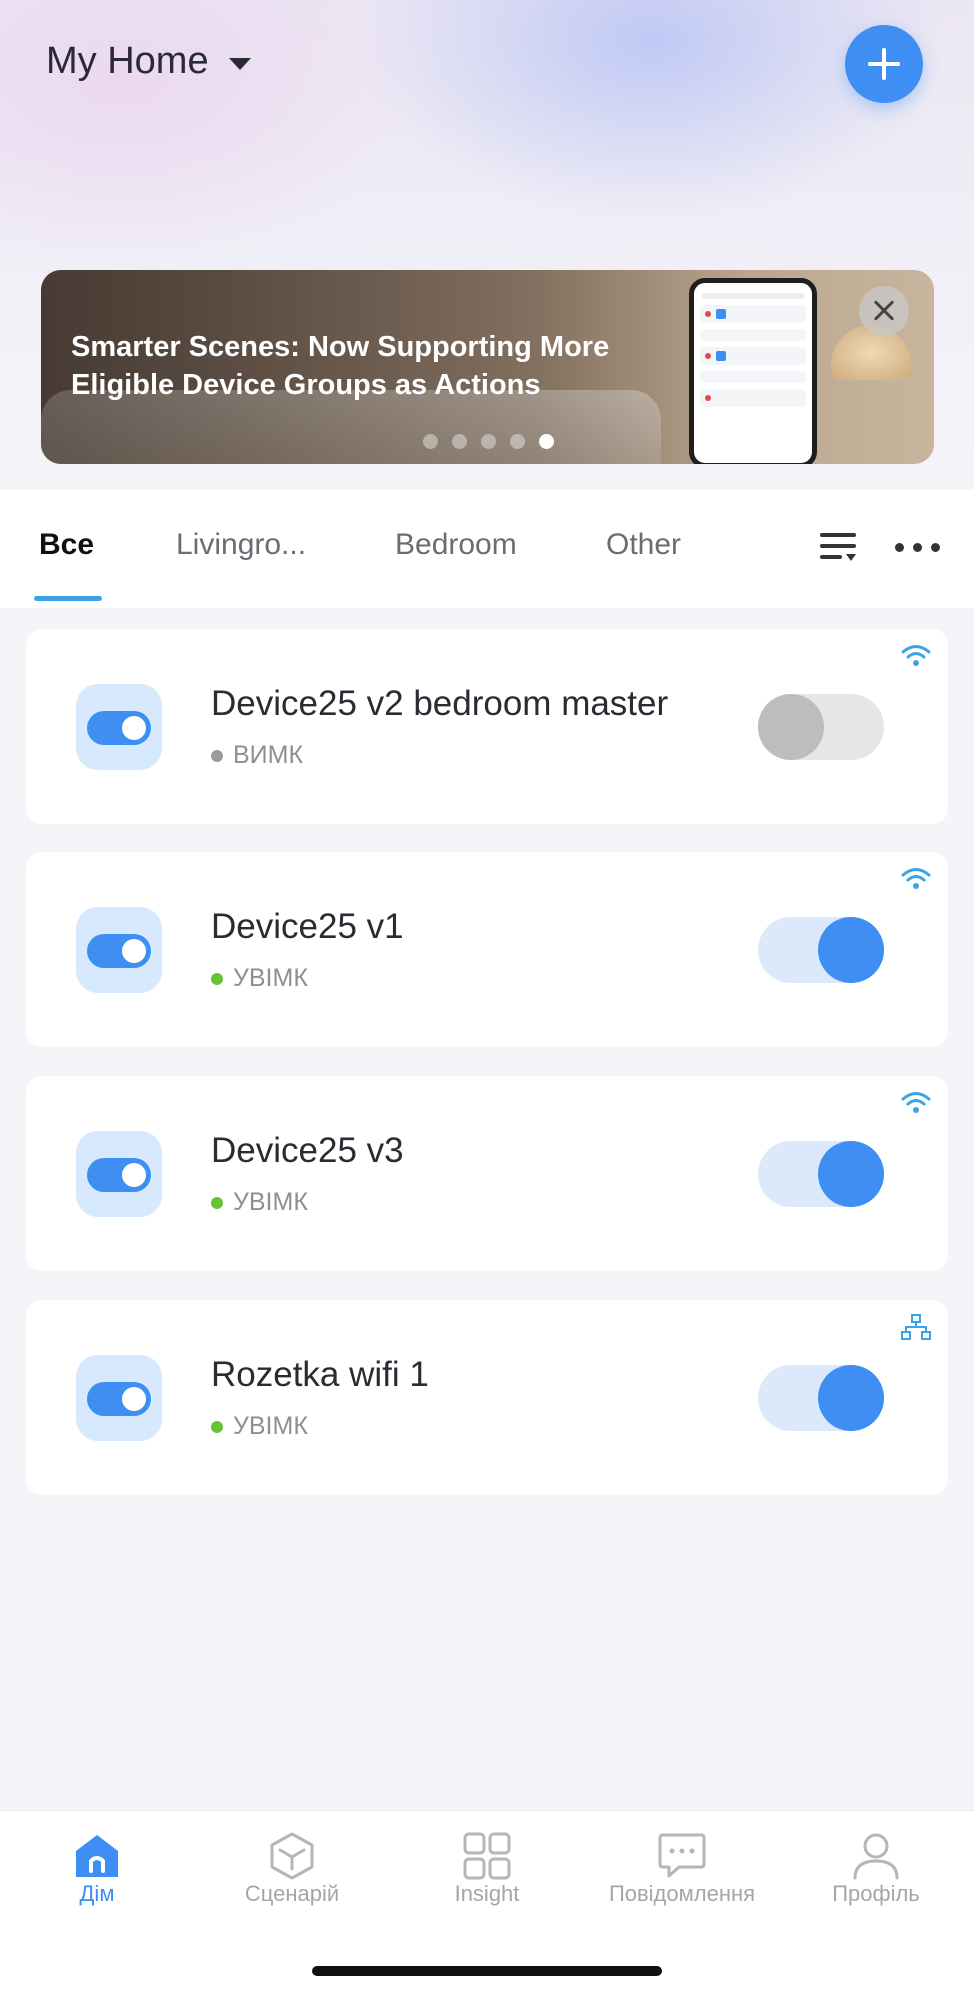  I want to click on header: My Home, so click(487, 65).